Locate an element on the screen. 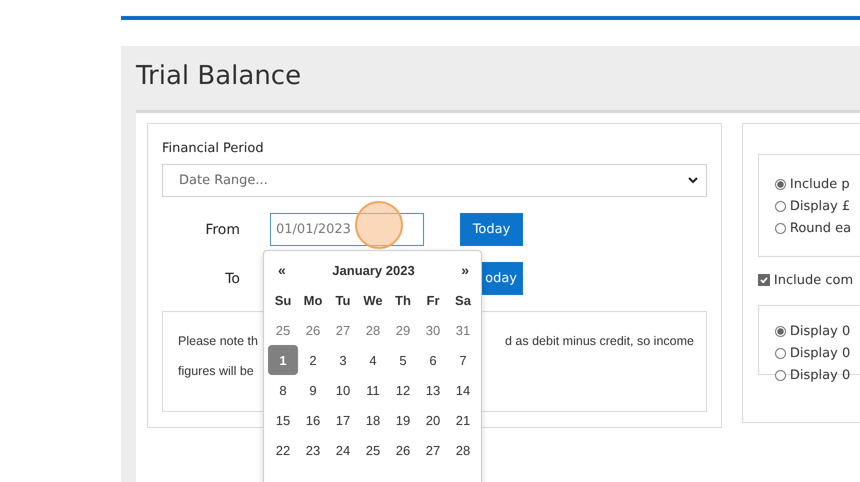  weekday-label: Su is located at coordinates (283, 301).